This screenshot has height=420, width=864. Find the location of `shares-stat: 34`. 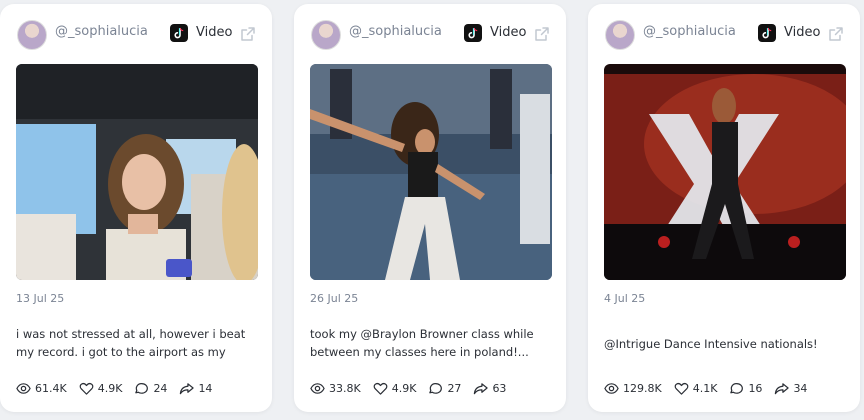

shares-stat: 34 is located at coordinates (790, 388).